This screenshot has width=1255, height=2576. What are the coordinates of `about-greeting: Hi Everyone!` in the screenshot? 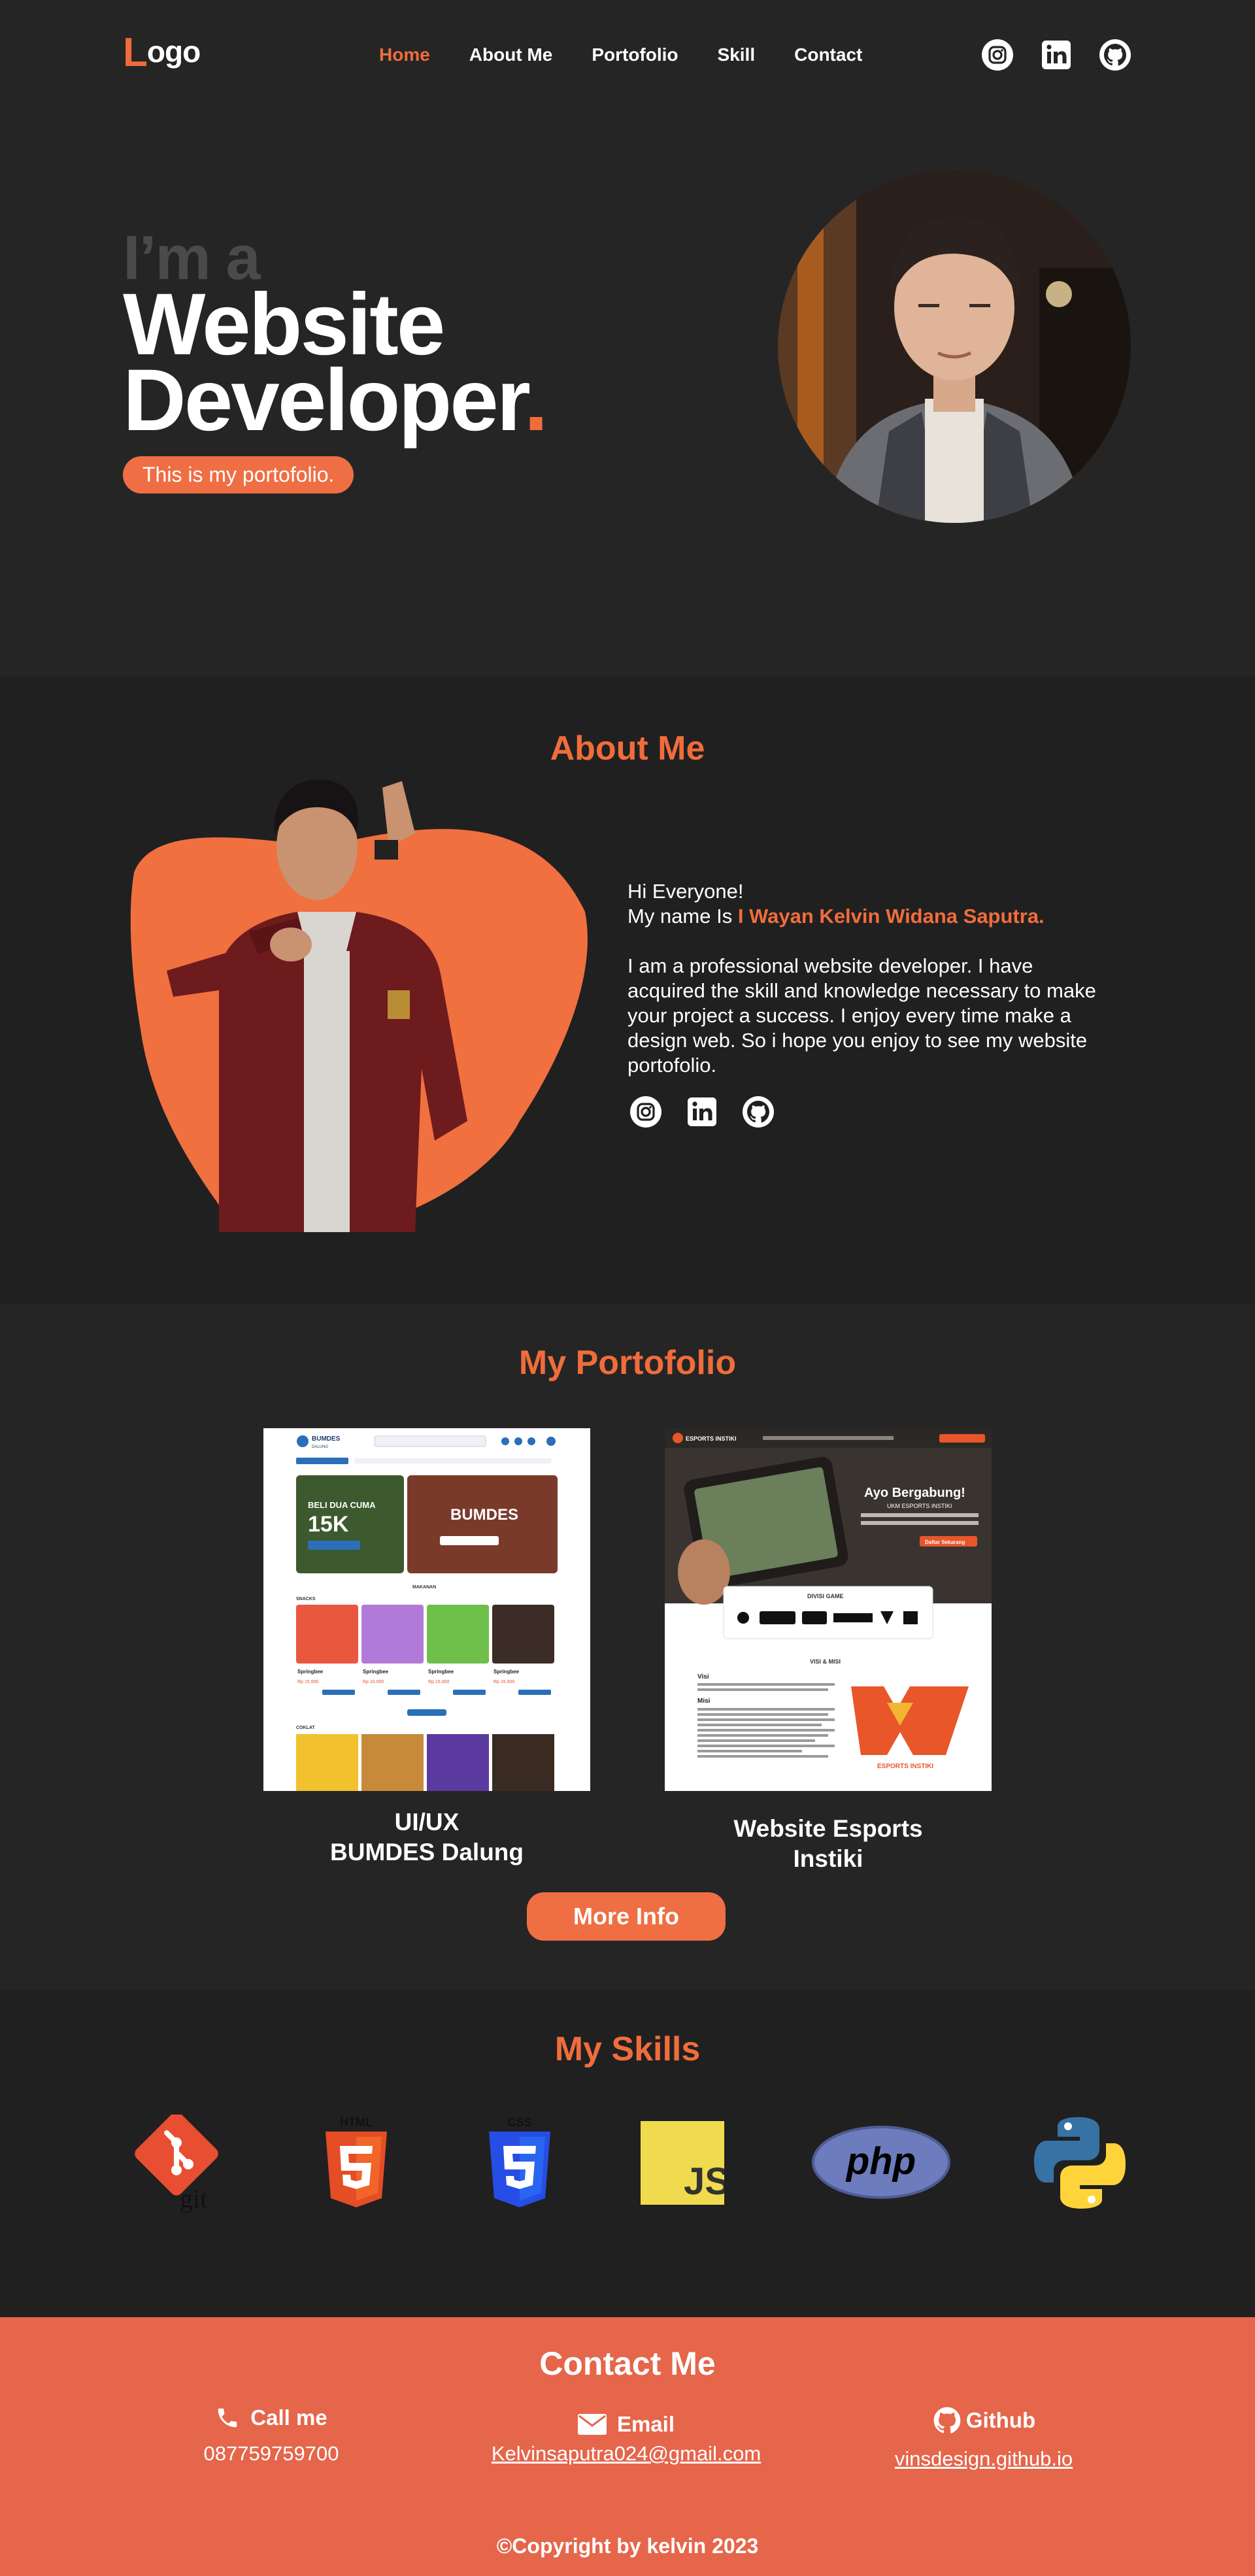 It's located at (686, 892).